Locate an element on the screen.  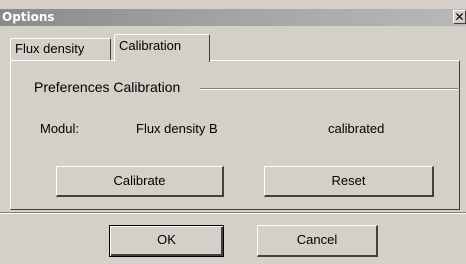
tab-calibration: Calibration is located at coordinates (162, 48).